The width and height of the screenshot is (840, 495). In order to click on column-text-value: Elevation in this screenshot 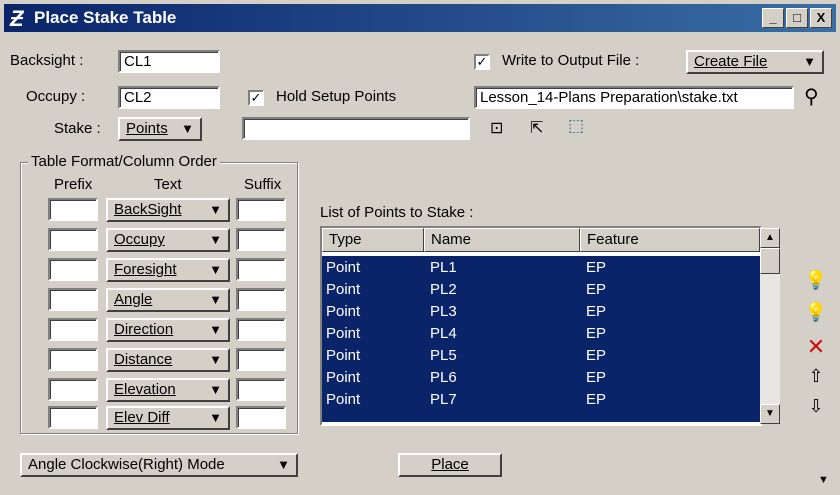, I will do `click(145, 389)`.